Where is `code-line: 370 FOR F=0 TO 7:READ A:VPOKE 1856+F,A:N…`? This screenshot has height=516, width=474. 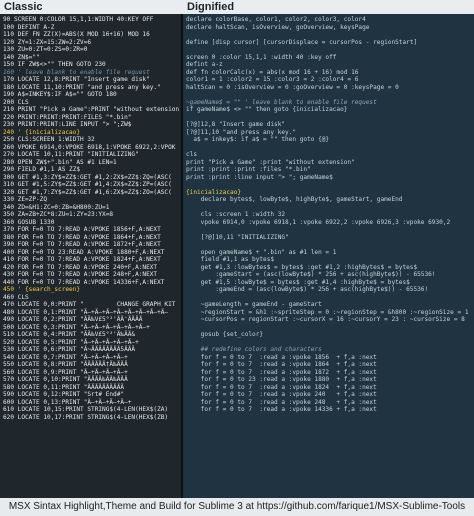
code-line: 370 FOR F=0 TO 7:READ A:VPOKE 1856+F,A:N… is located at coordinates (82, 229).